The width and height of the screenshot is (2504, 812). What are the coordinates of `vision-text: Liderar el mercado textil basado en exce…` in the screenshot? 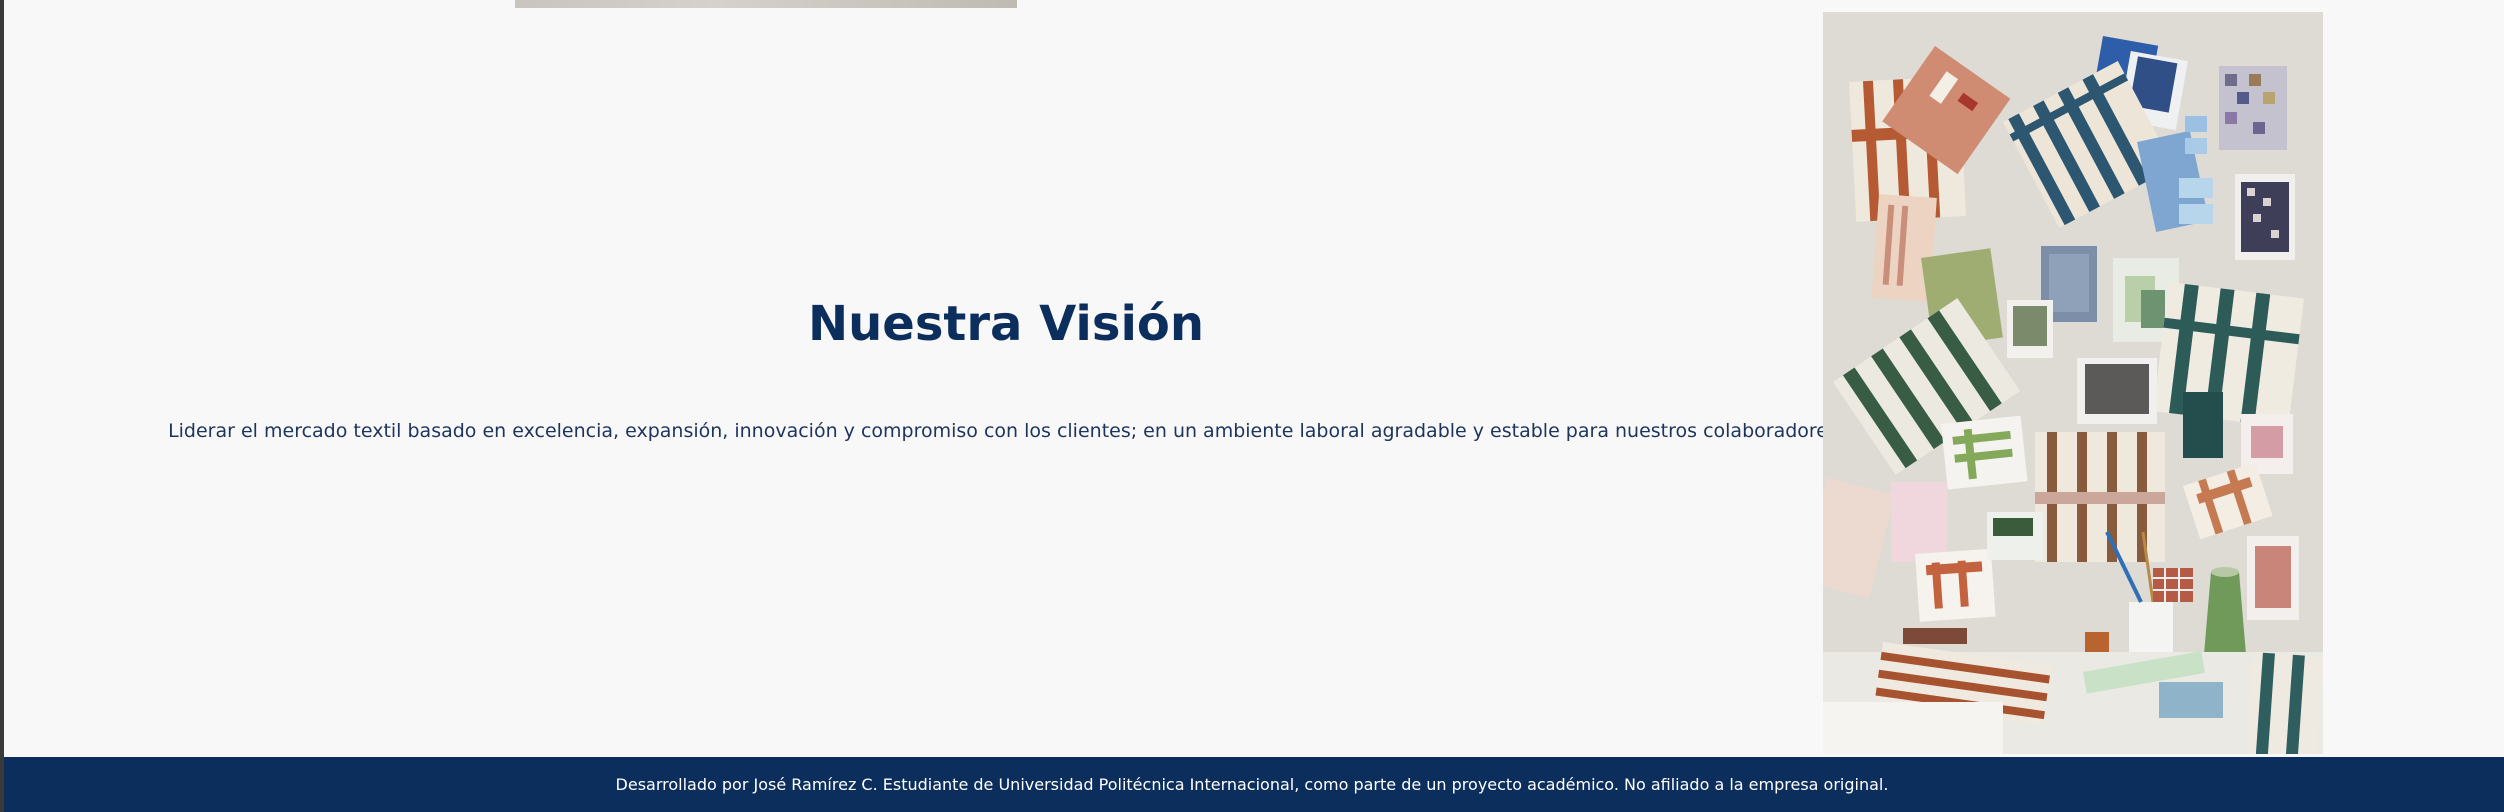 It's located at (1006, 431).